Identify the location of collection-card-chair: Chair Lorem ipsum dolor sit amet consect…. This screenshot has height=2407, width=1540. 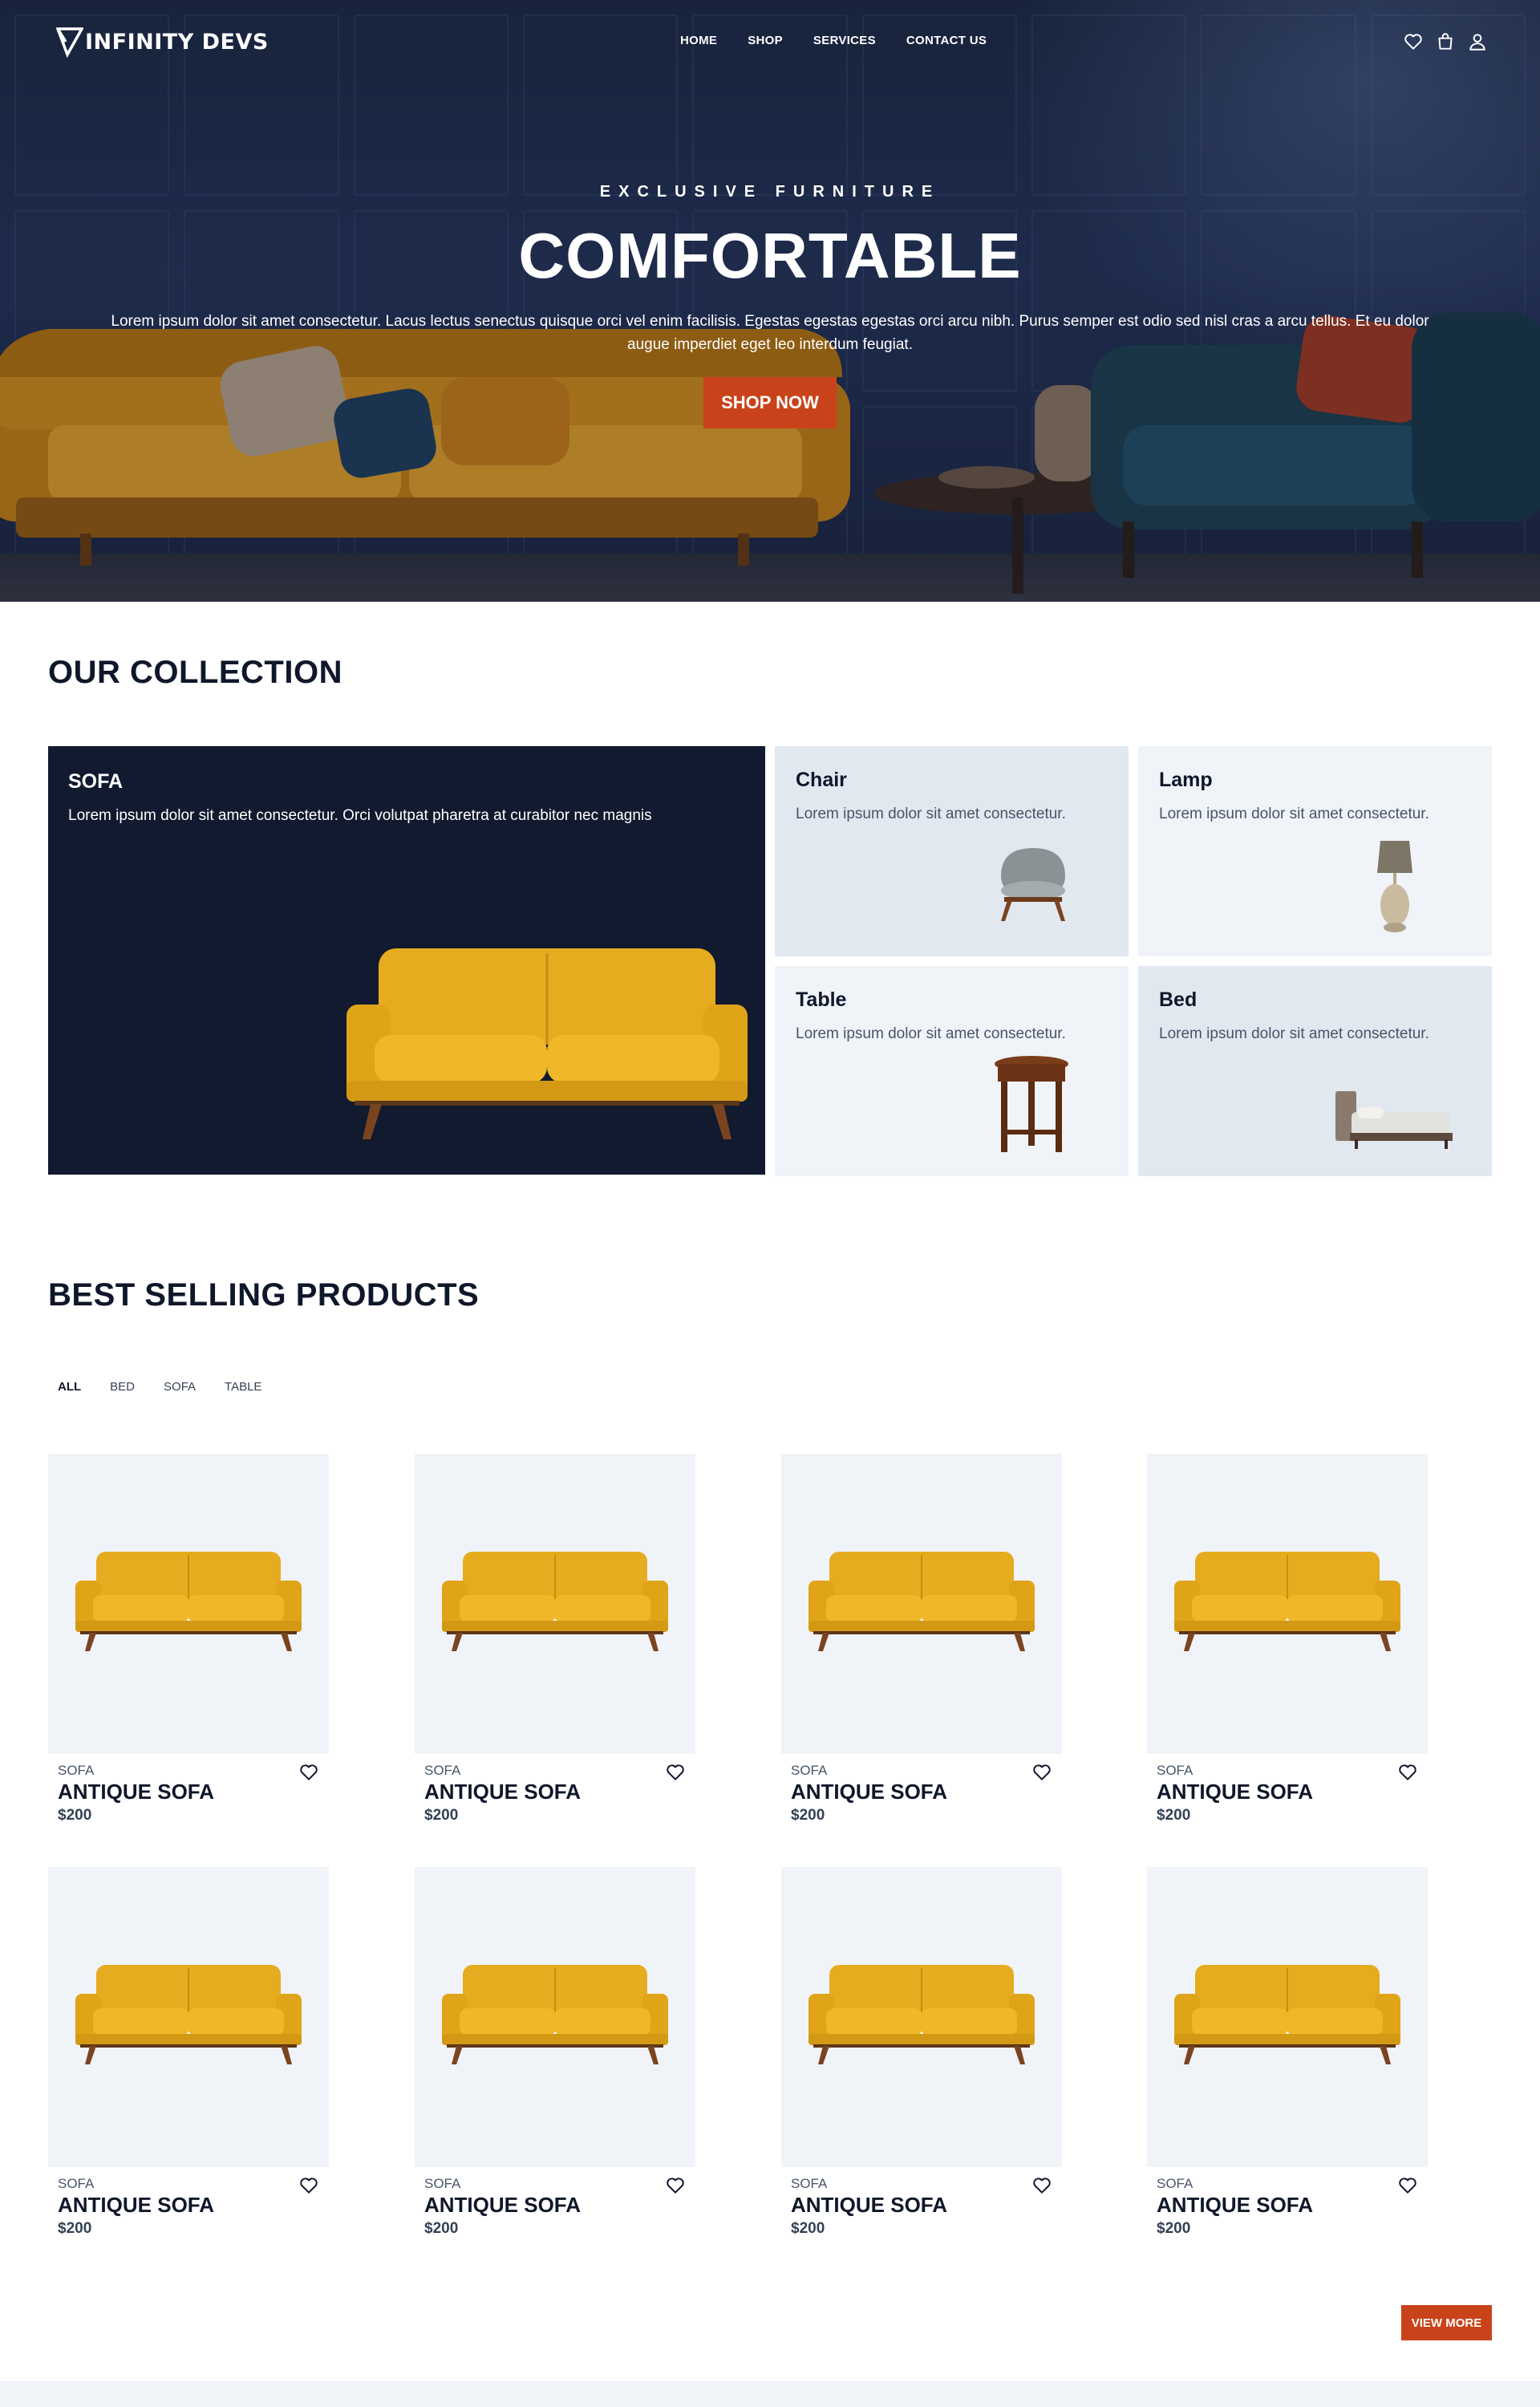
(952, 851).